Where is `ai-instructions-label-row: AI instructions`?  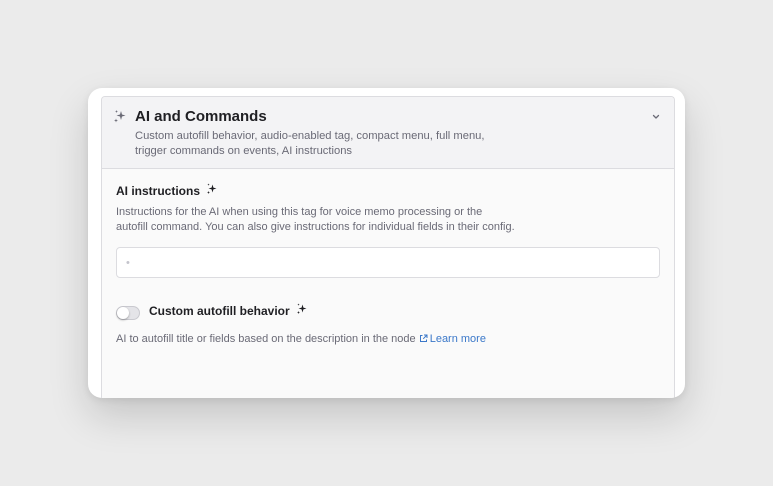 ai-instructions-label-row: AI instructions is located at coordinates (388, 191).